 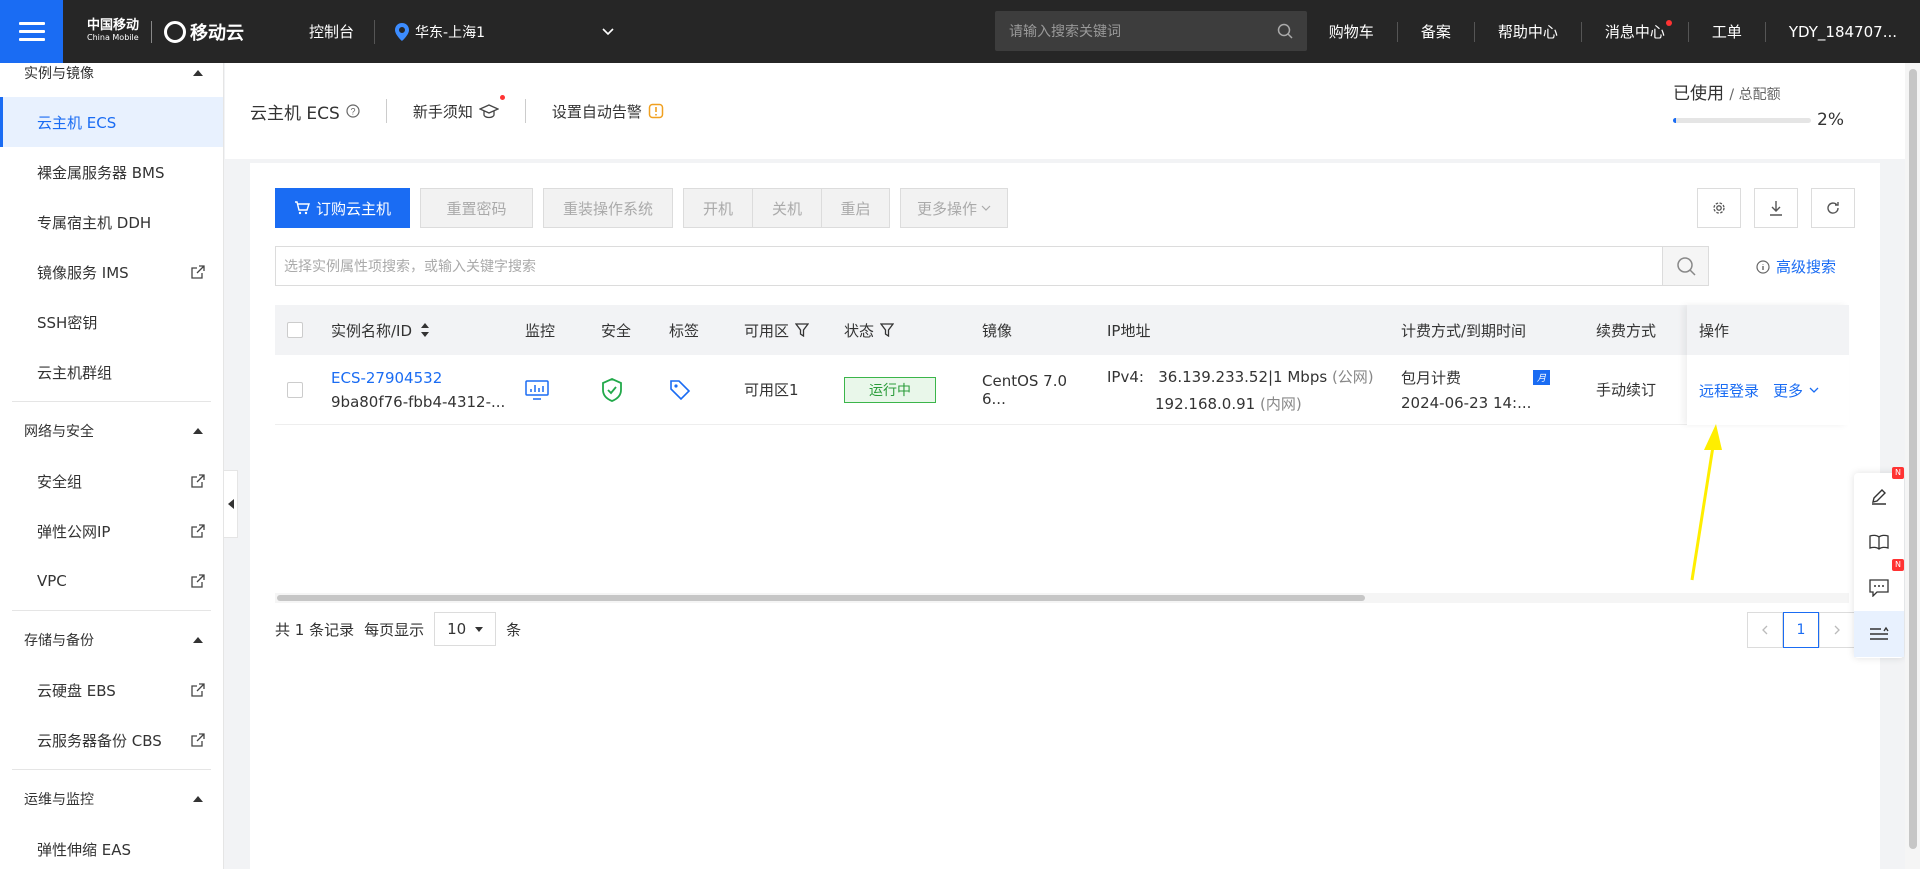 I want to click on status-badge: 运行中, so click(x=890, y=389).